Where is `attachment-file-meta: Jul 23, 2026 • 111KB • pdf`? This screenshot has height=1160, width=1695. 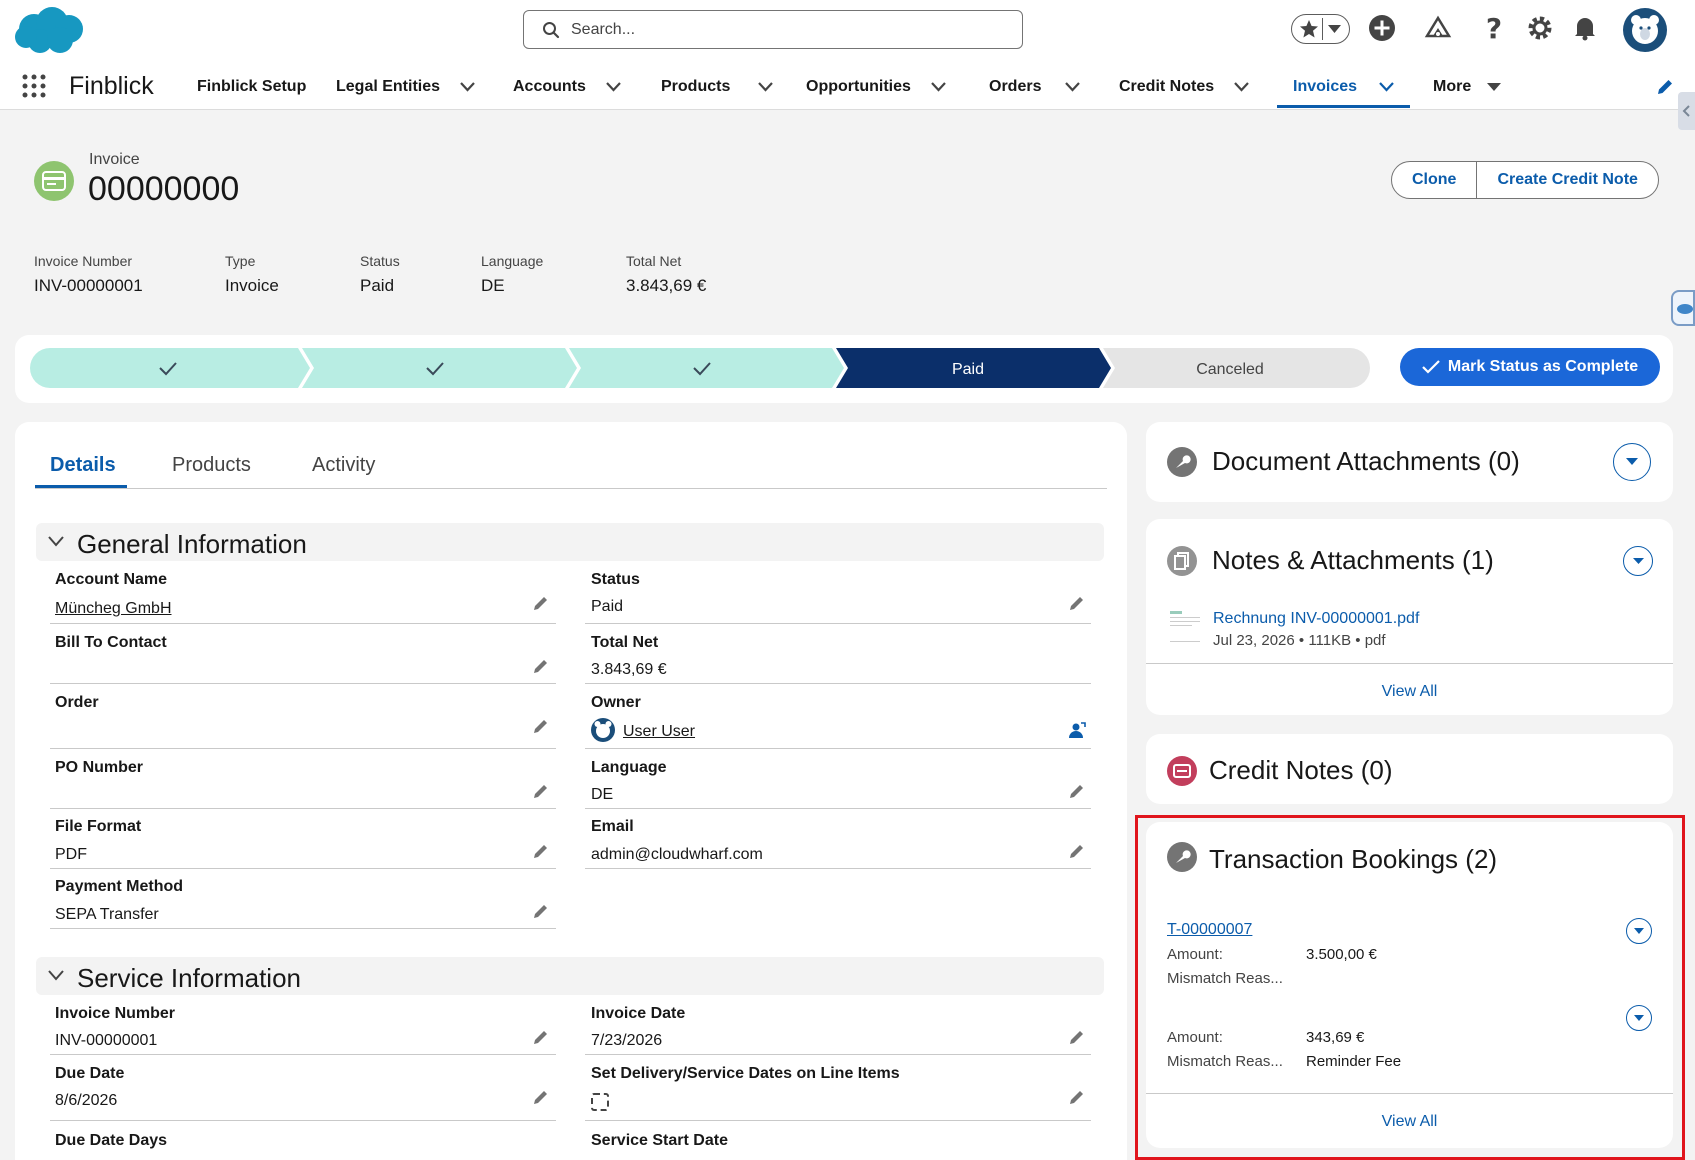 attachment-file-meta: Jul 23, 2026 • 111KB • pdf is located at coordinates (1299, 640).